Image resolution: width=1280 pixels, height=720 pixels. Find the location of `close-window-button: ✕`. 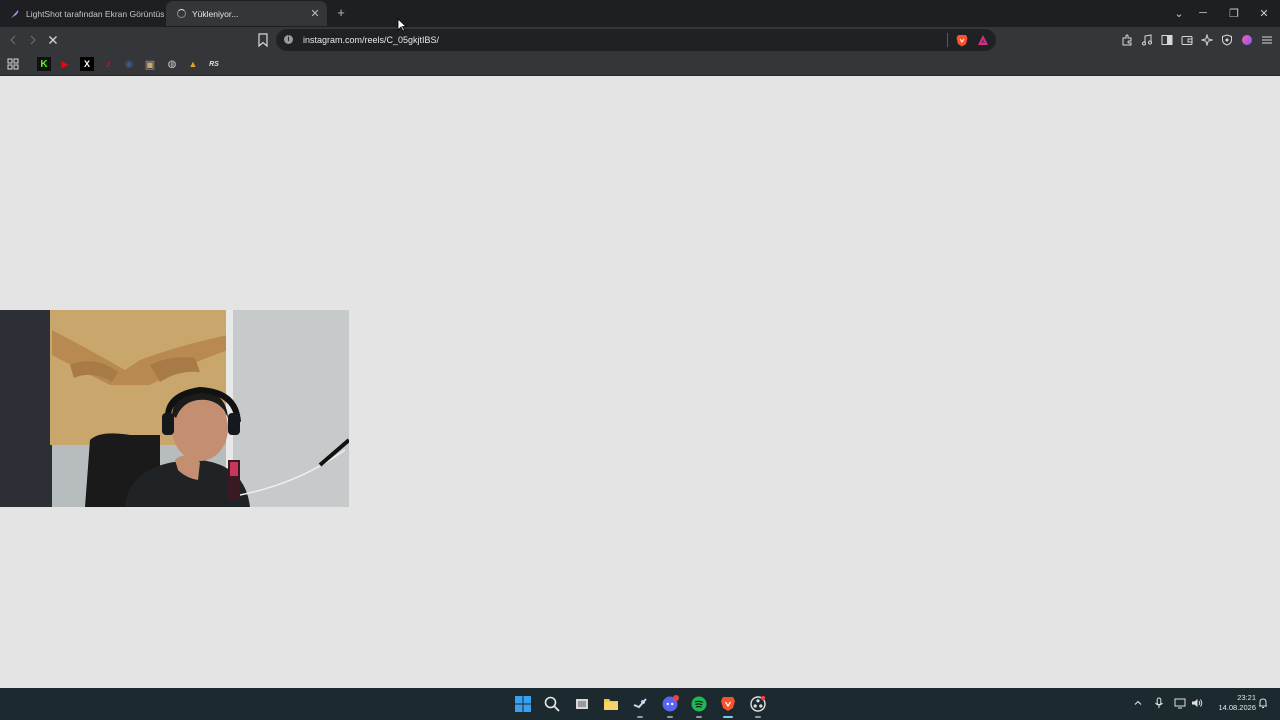

close-window-button: ✕ is located at coordinates (1264, 13).